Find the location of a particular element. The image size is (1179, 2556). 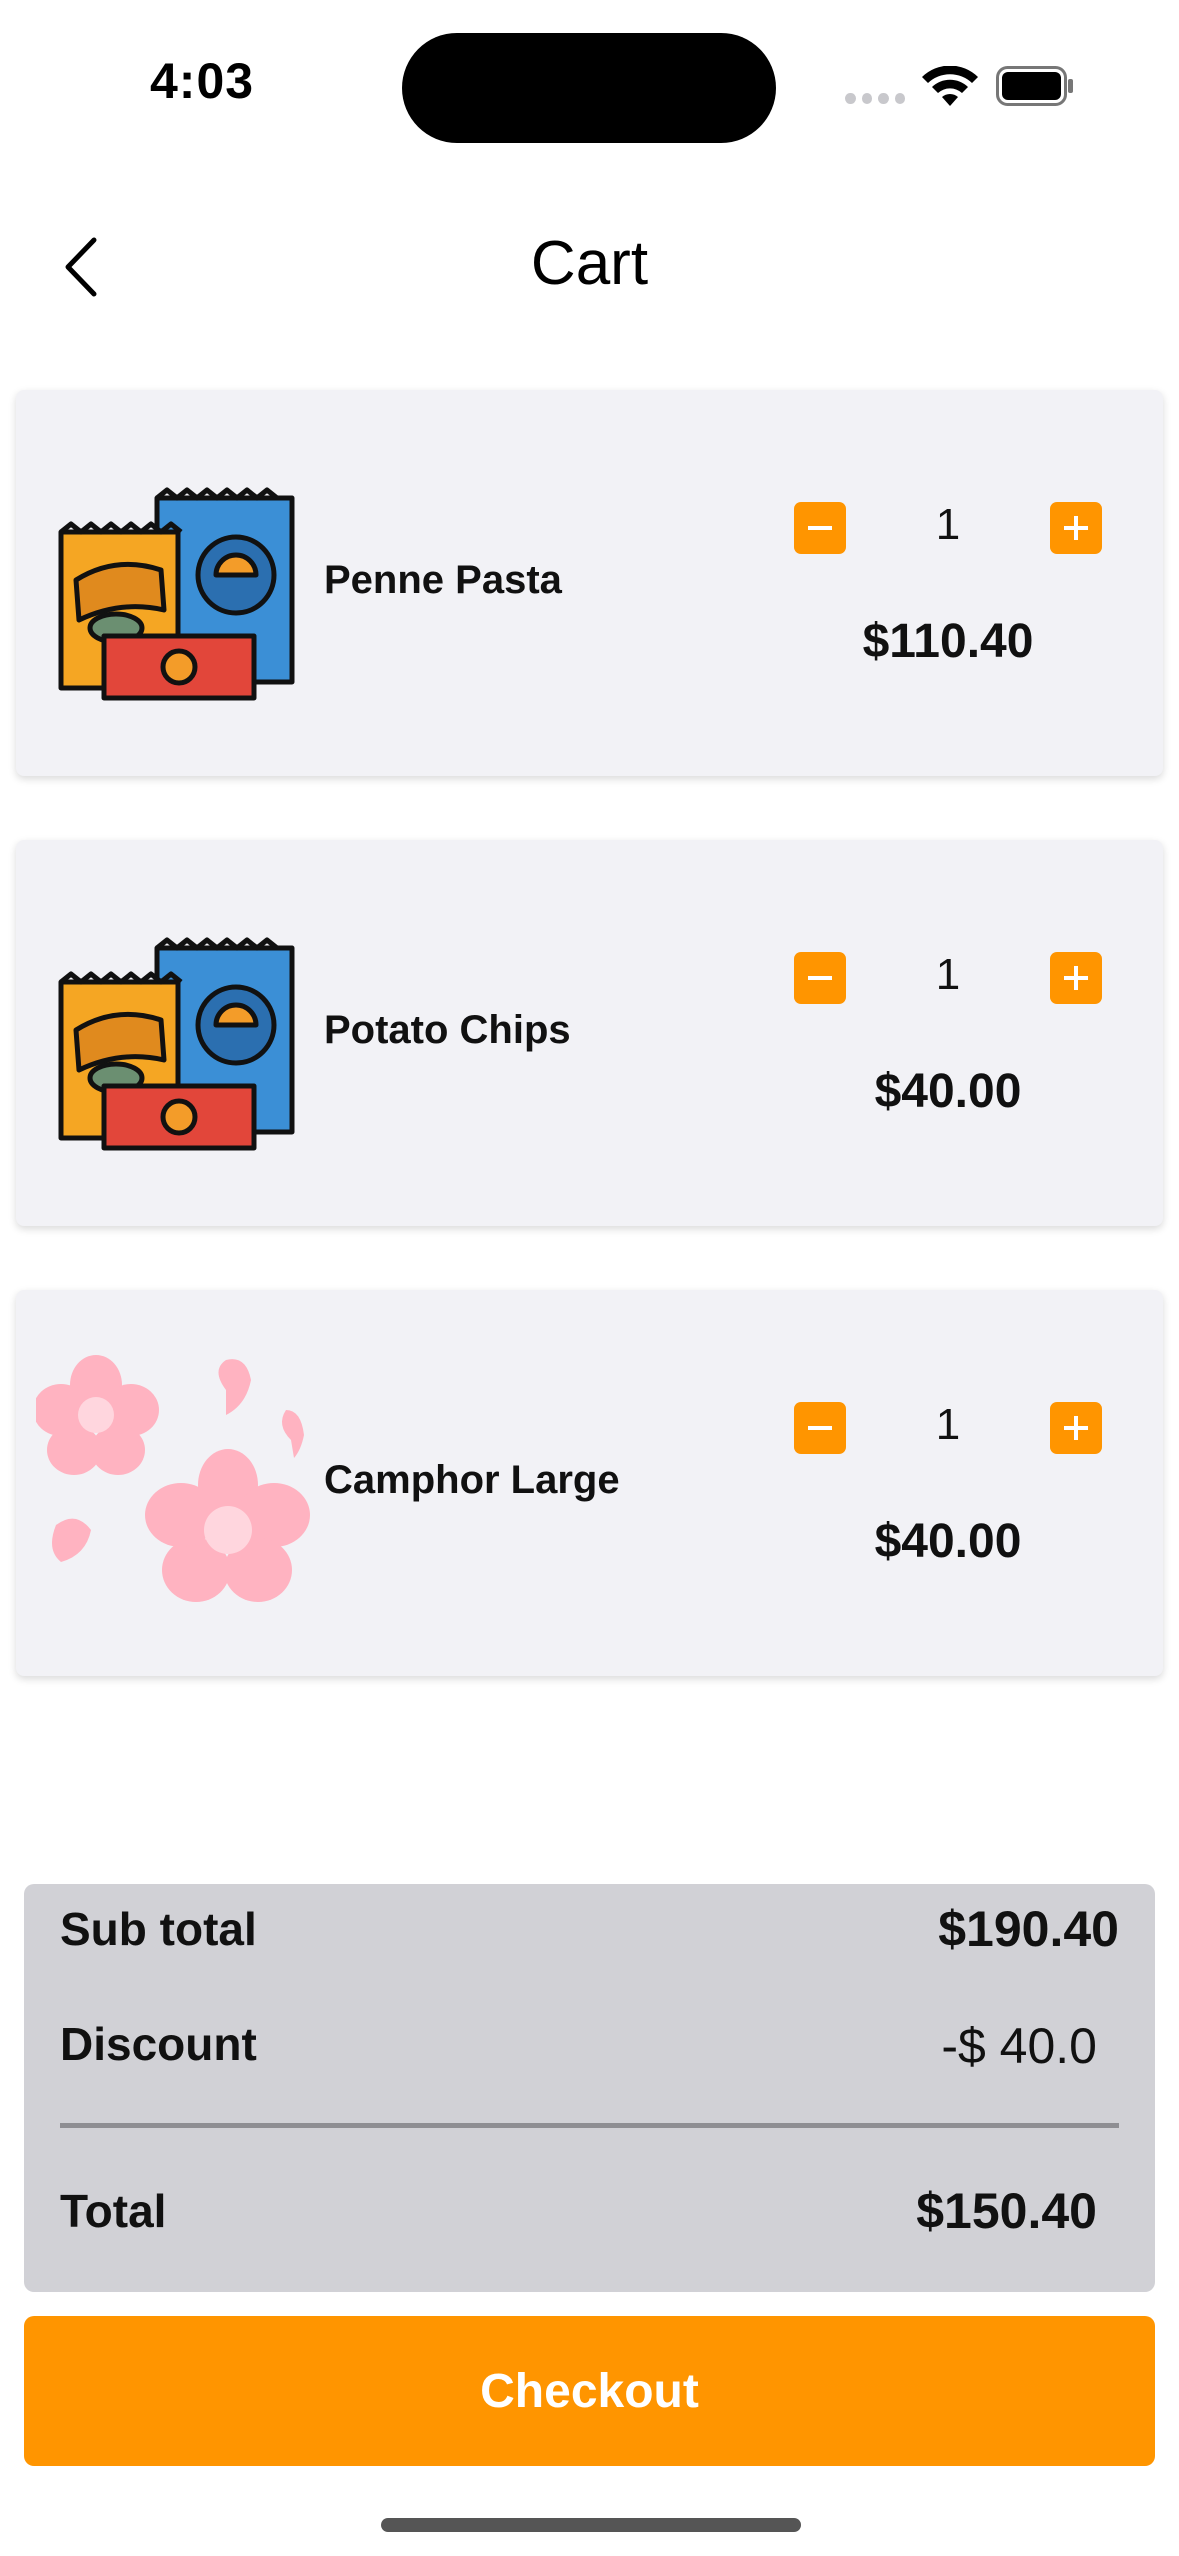

home-indicator is located at coordinates (591, 2525).